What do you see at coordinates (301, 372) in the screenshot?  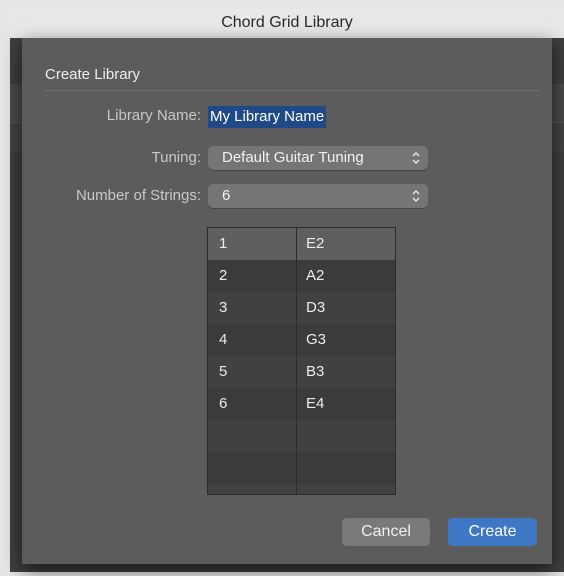 I see `table-row: 5 B3` at bounding box center [301, 372].